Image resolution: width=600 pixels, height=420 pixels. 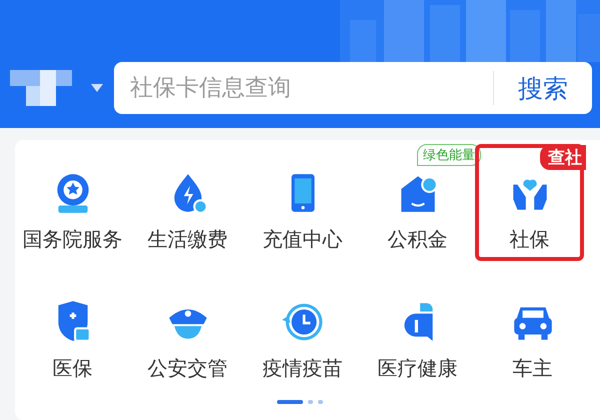 I want to click on search-button: 搜索, so click(x=543, y=88).